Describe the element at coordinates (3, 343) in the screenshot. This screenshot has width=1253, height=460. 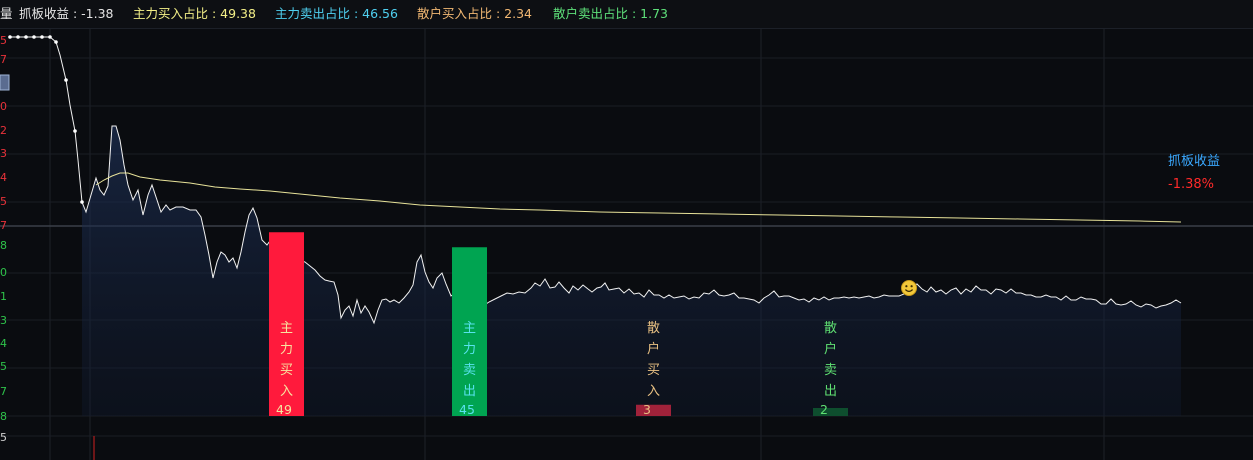
I see `y-tick-lower-4: 4` at that location.